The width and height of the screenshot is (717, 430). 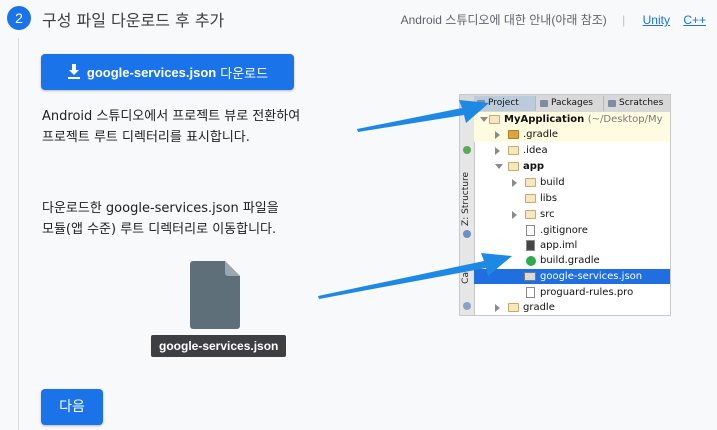 I want to click on tree-item-app-iml: app.iml, so click(x=572, y=245).